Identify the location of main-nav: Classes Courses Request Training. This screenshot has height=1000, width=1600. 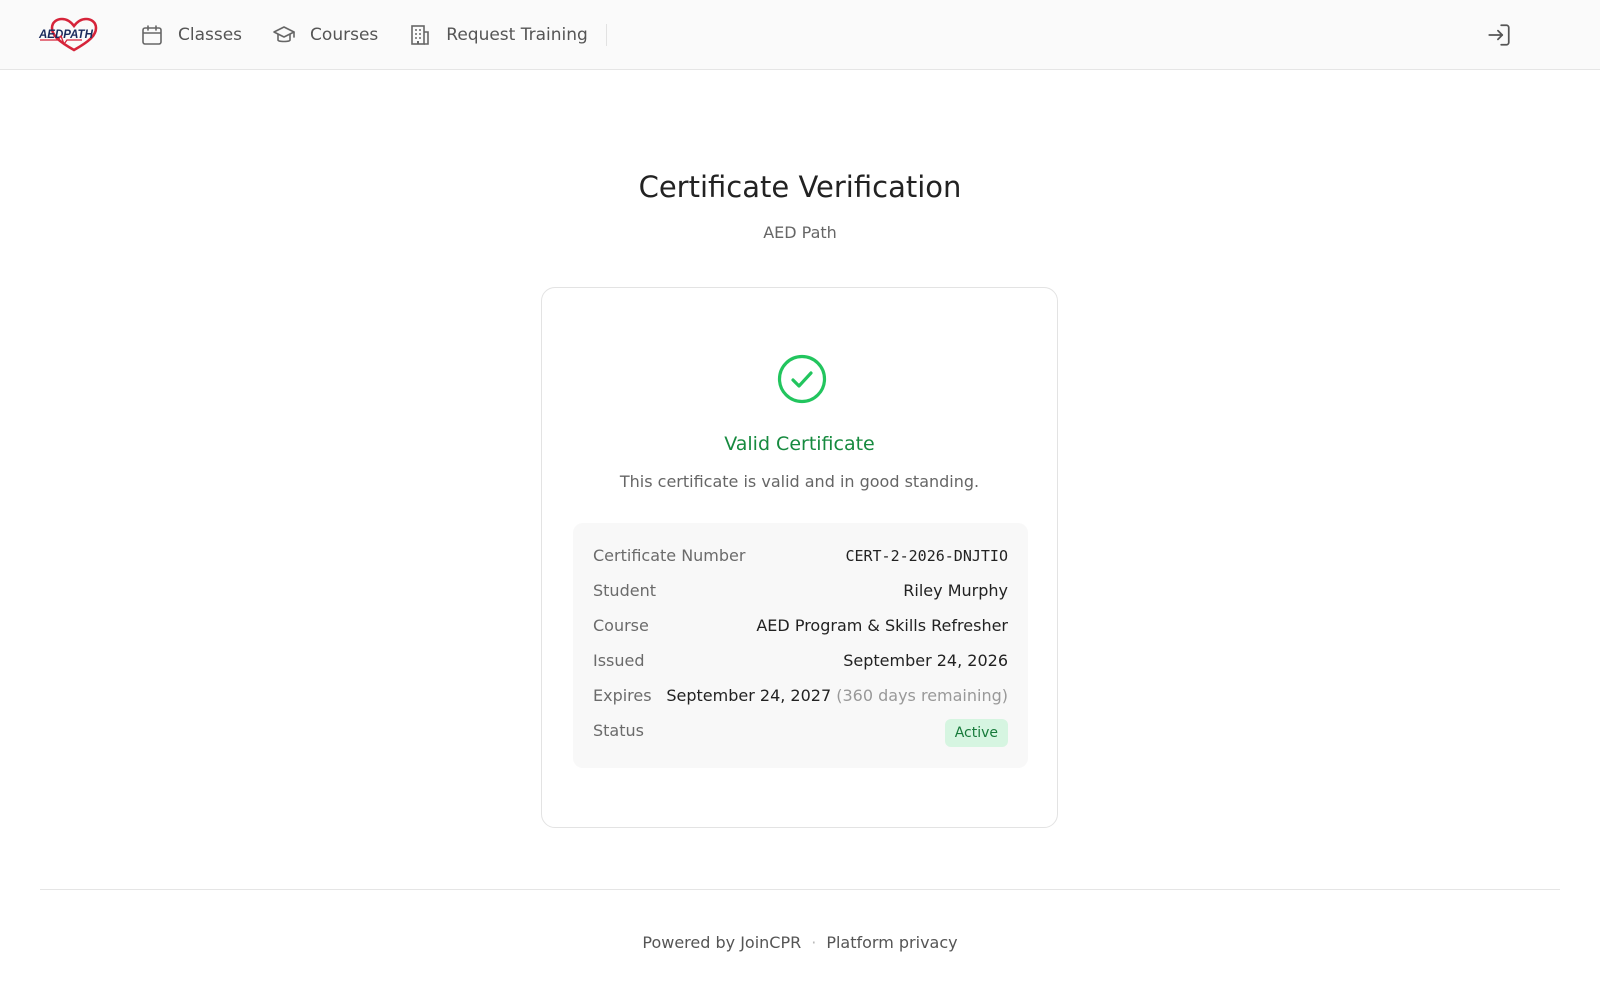
(373, 35).